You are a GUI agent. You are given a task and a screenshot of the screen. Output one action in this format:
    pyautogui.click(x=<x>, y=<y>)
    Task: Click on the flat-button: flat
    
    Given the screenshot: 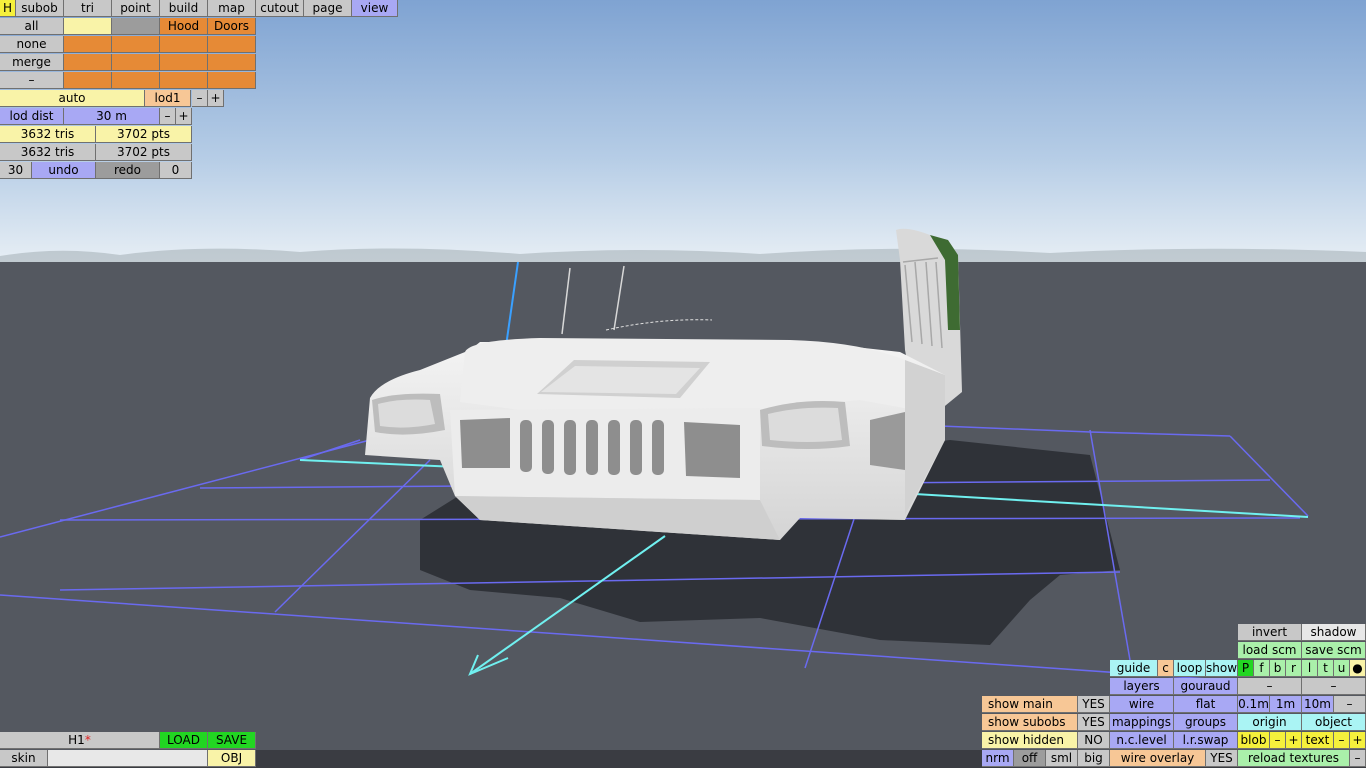 What is the action you would take?
    pyautogui.click(x=1206, y=704)
    